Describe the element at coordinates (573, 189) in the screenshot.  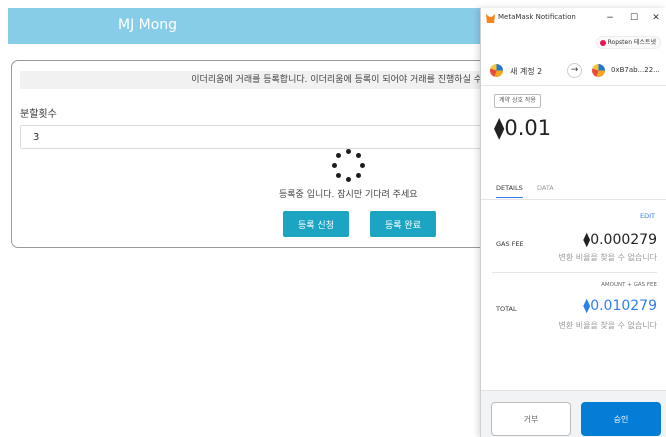
I see `detail-tabs: DETAILS DATA` at that location.